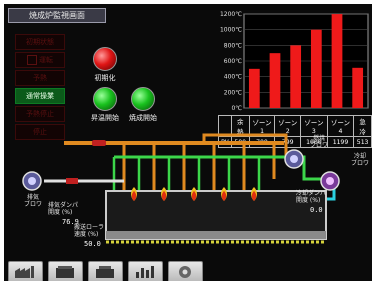  Describe the element at coordinates (32, 201) in the screenshot. I see `exhaust-blower-label: 排気 ブロワ` at that location.